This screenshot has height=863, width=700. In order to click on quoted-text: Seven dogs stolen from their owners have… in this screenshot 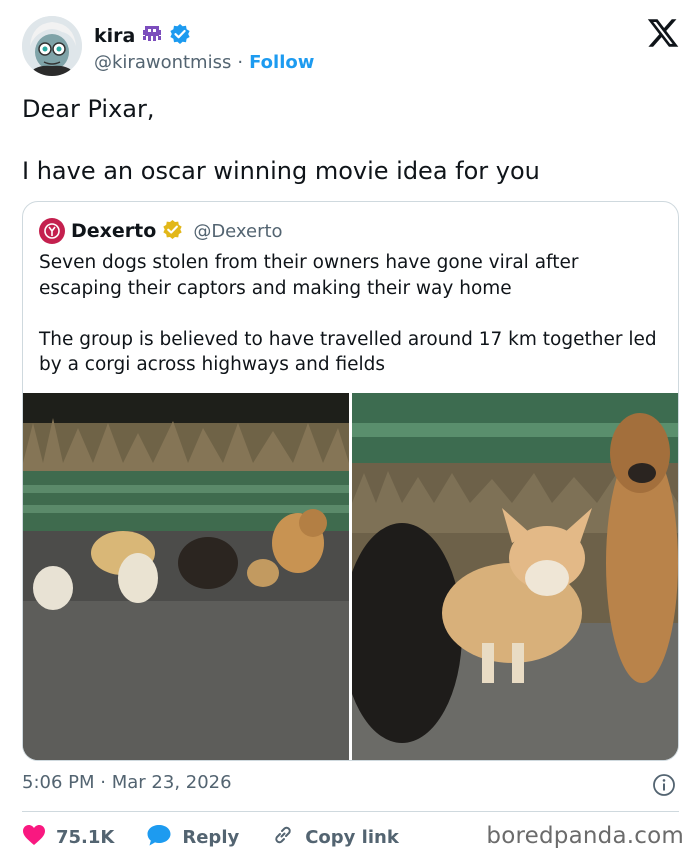, I will do `click(351, 314)`.